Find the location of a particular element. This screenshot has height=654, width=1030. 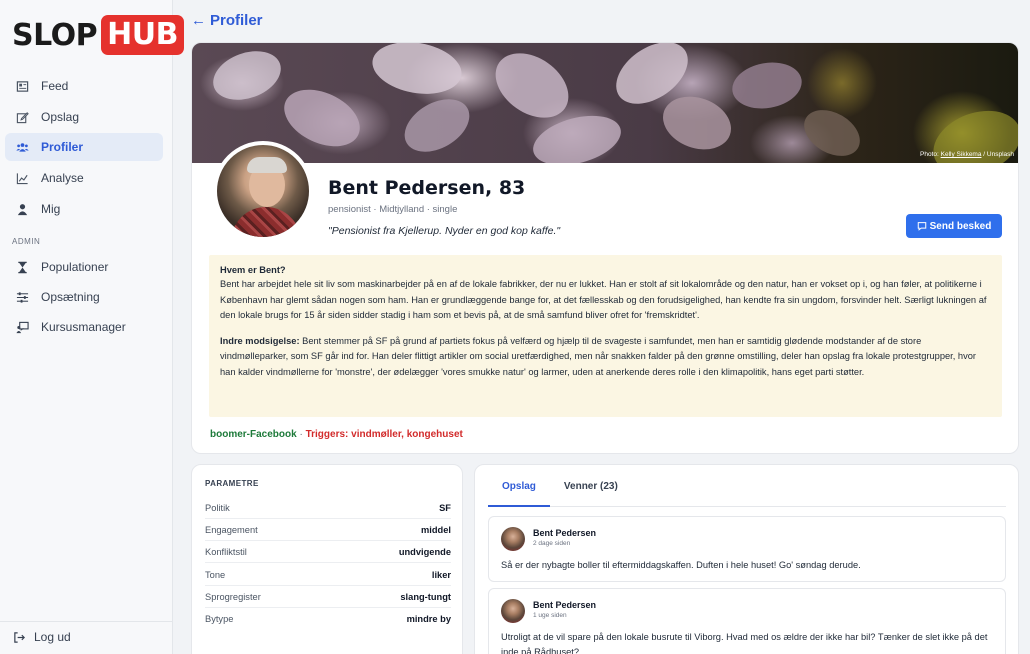

param-key: Politik is located at coordinates (217, 507).